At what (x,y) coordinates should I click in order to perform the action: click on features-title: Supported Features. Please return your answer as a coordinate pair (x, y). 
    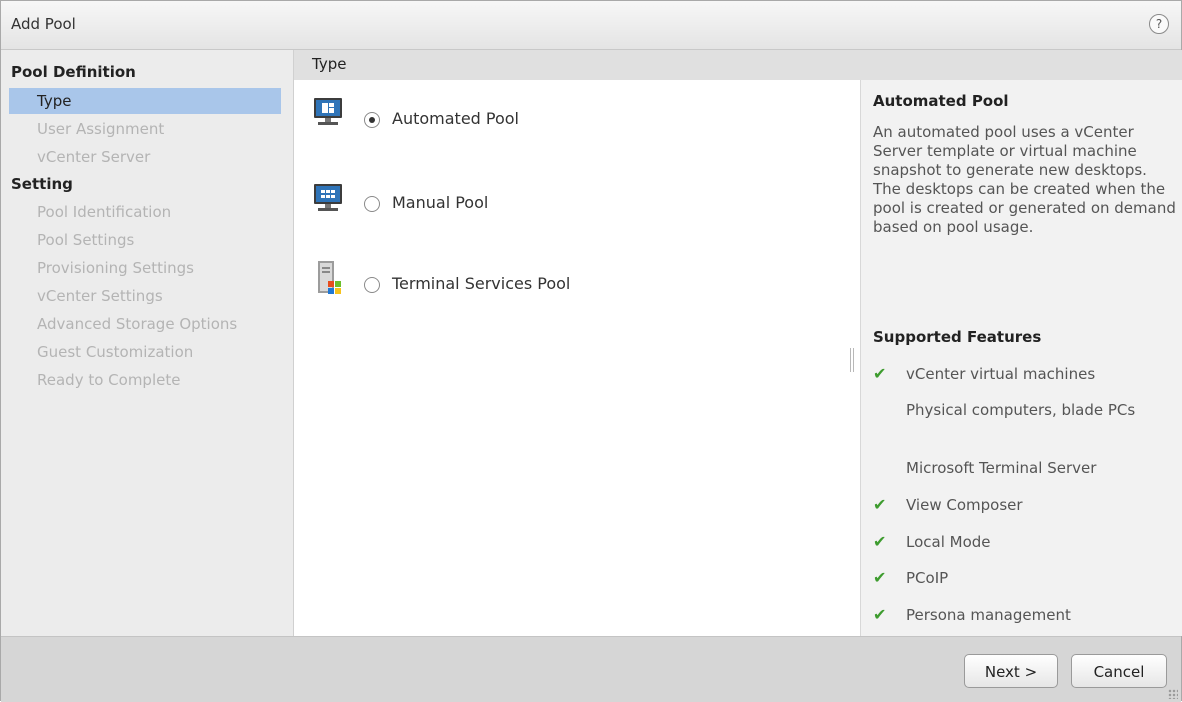
    Looking at the image, I should click on (957, 337).